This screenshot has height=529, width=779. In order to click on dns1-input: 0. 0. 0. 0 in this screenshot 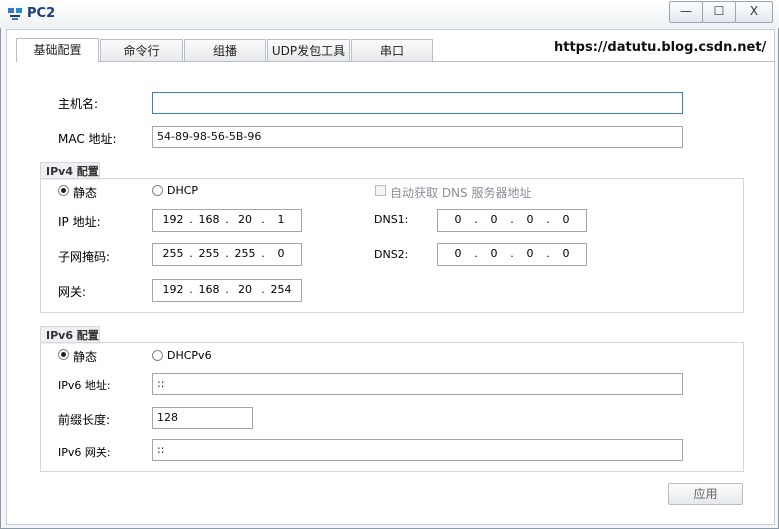, I will do `click(512, 220)`.